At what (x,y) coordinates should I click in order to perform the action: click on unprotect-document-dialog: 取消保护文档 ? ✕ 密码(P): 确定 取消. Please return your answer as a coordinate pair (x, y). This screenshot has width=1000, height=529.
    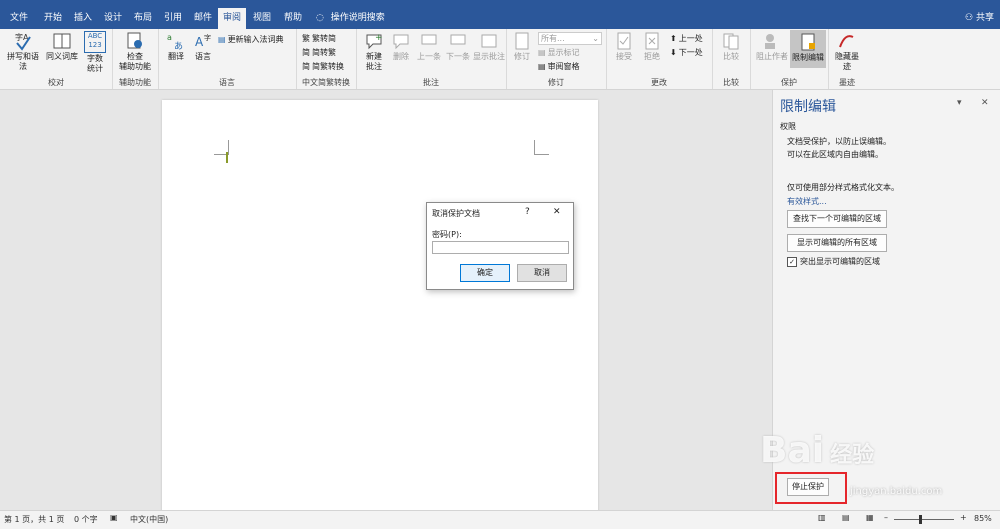
    Looking at the image, I should click on (500, 246).